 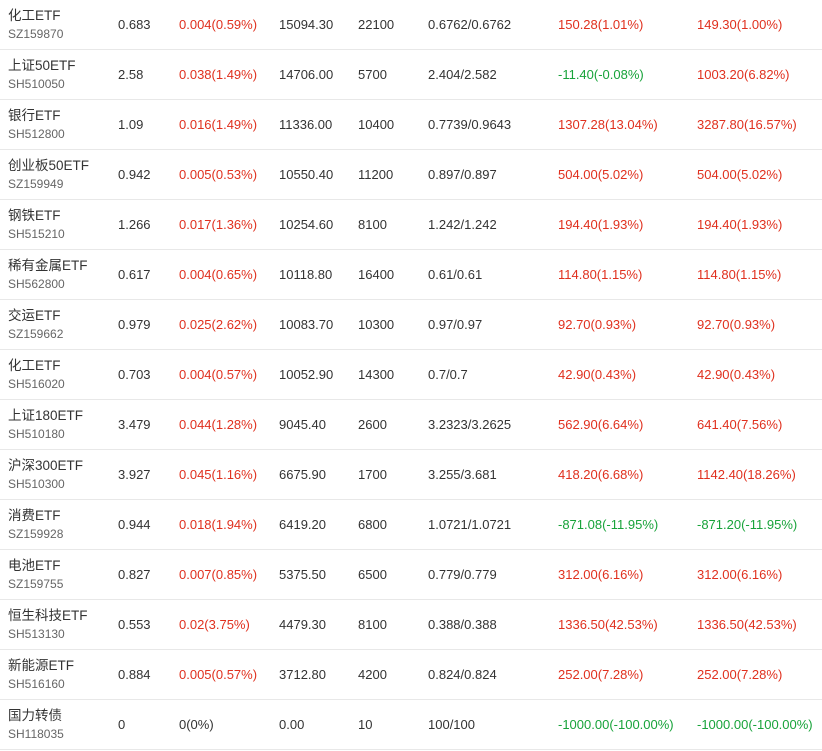 I want to click on market-value: 6675.90, so click(x=302, y=474).